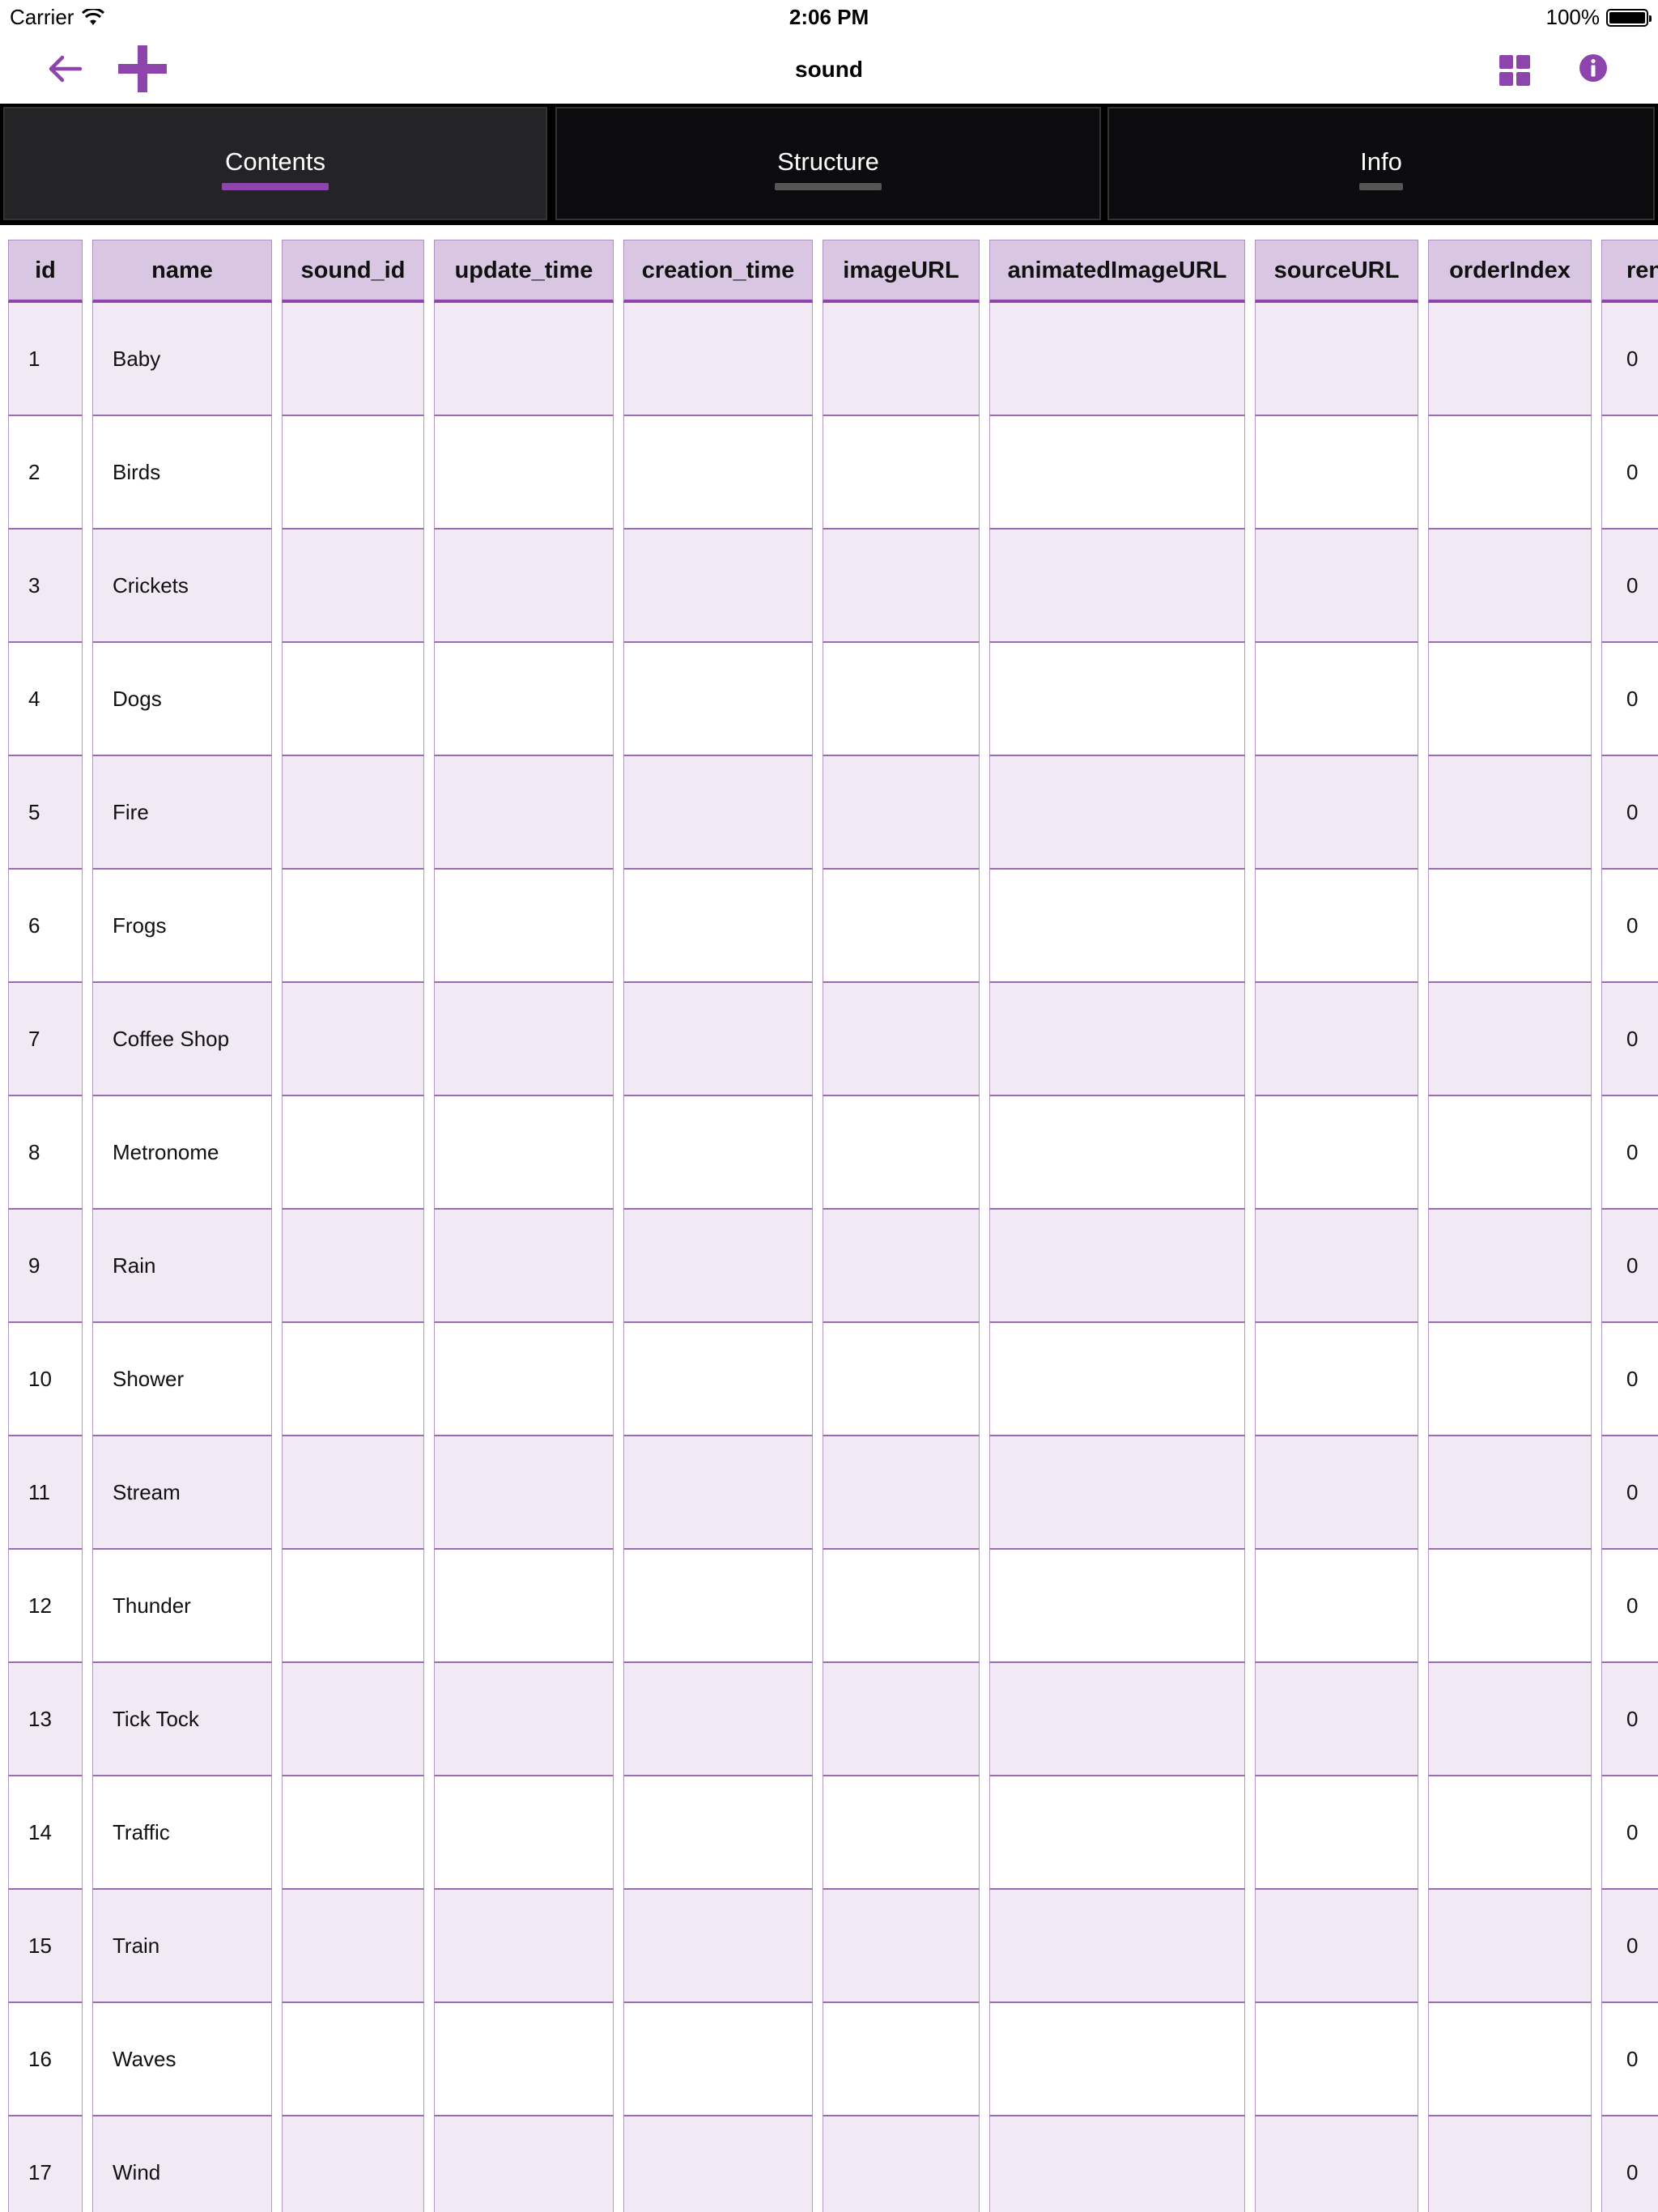 The width and height of the screenshot is (1658, 2212). Describe the element at coordinates (901, 272) in the screenshot. I see `column-header: imageURL` at that location.